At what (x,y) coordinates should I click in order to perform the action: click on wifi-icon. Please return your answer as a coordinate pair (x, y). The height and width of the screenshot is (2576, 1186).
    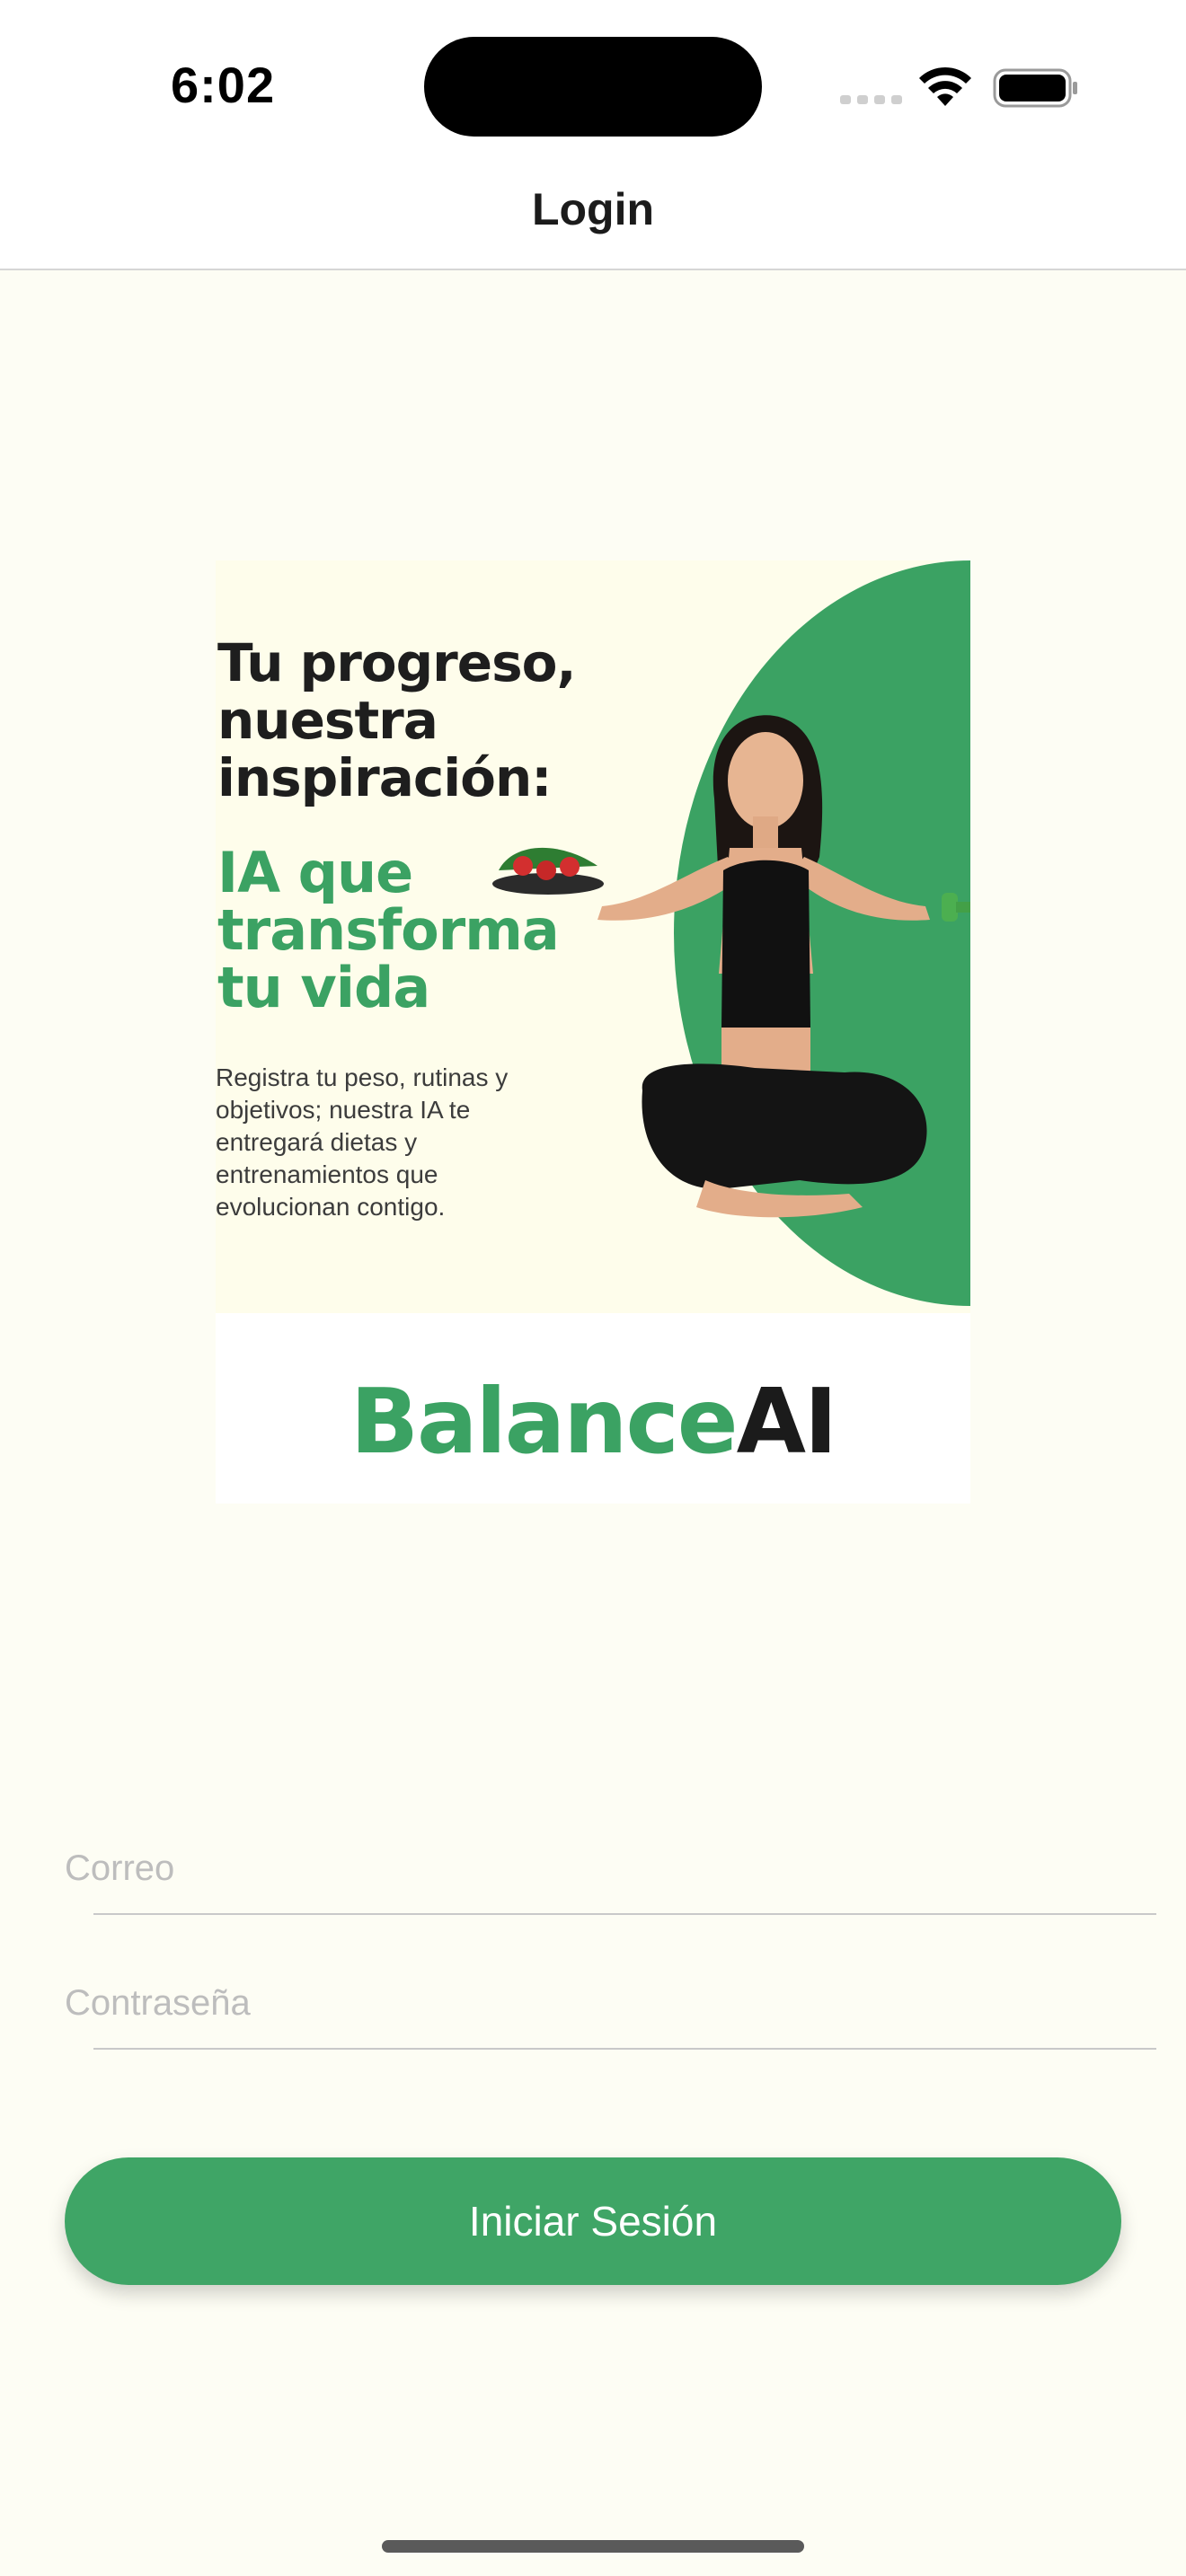
    Looking at the image, I should click on (945, 86).